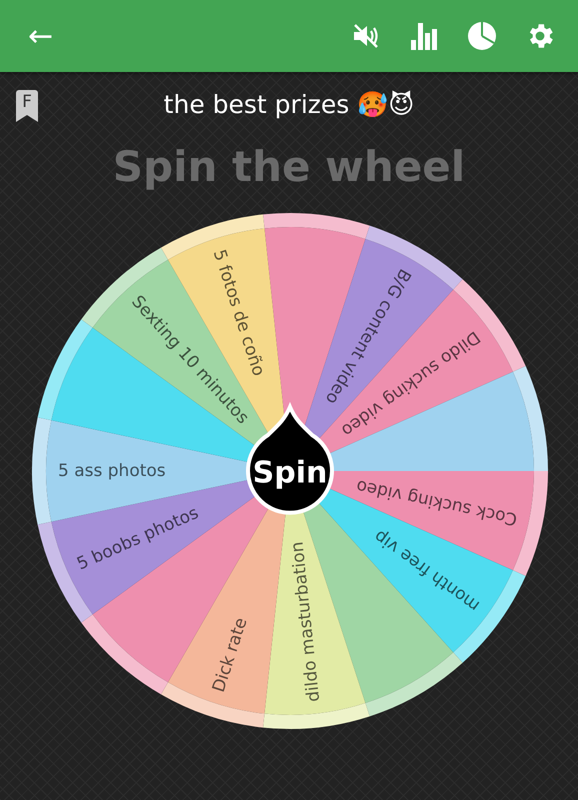  I want to click on segment-label: dildo masturbation, so click(306, 621).